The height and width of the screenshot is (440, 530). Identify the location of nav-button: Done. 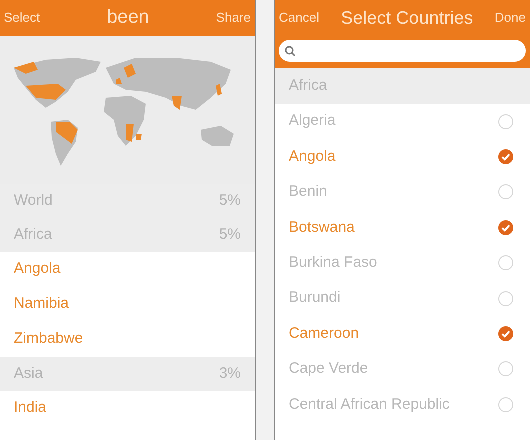
(510, 18).